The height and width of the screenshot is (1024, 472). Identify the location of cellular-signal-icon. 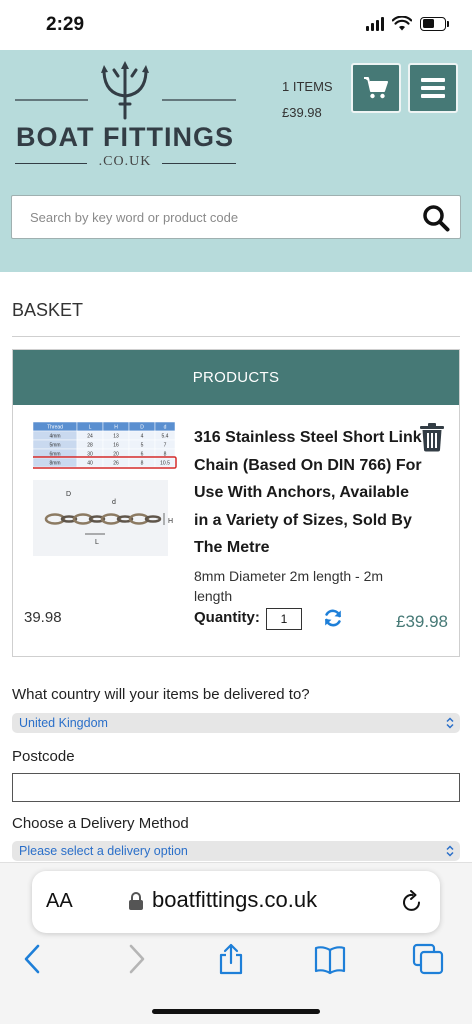
(375, 23).